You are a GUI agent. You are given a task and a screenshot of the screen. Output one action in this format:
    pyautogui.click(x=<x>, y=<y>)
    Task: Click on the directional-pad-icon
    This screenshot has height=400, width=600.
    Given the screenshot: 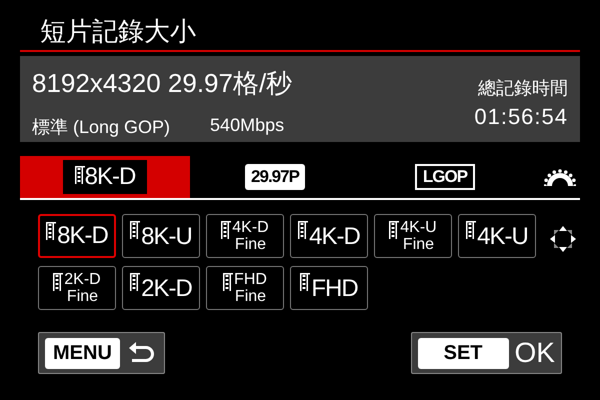 What is the action you would take?
    pyautogui.click(x=563, y=239)
    